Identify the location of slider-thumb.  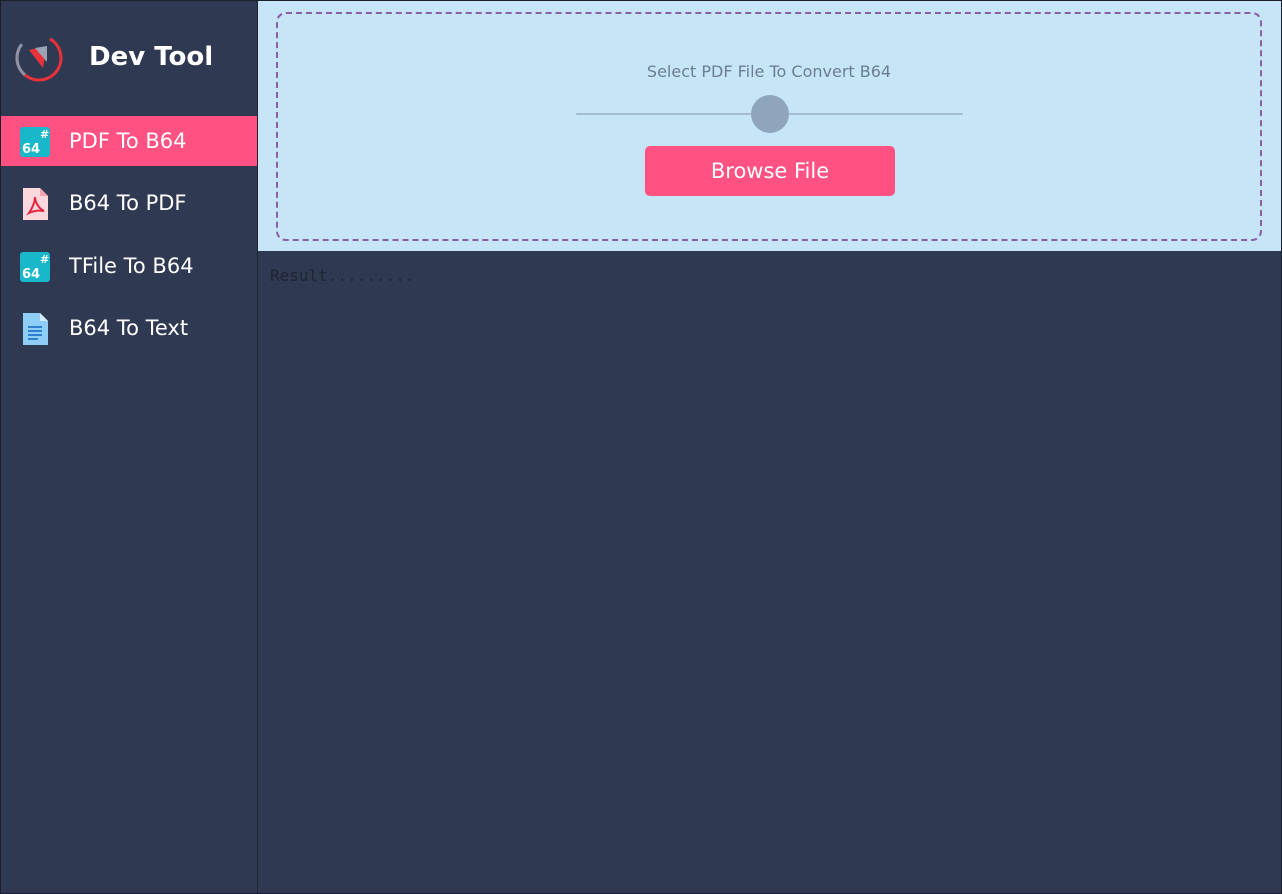
(770, 114).